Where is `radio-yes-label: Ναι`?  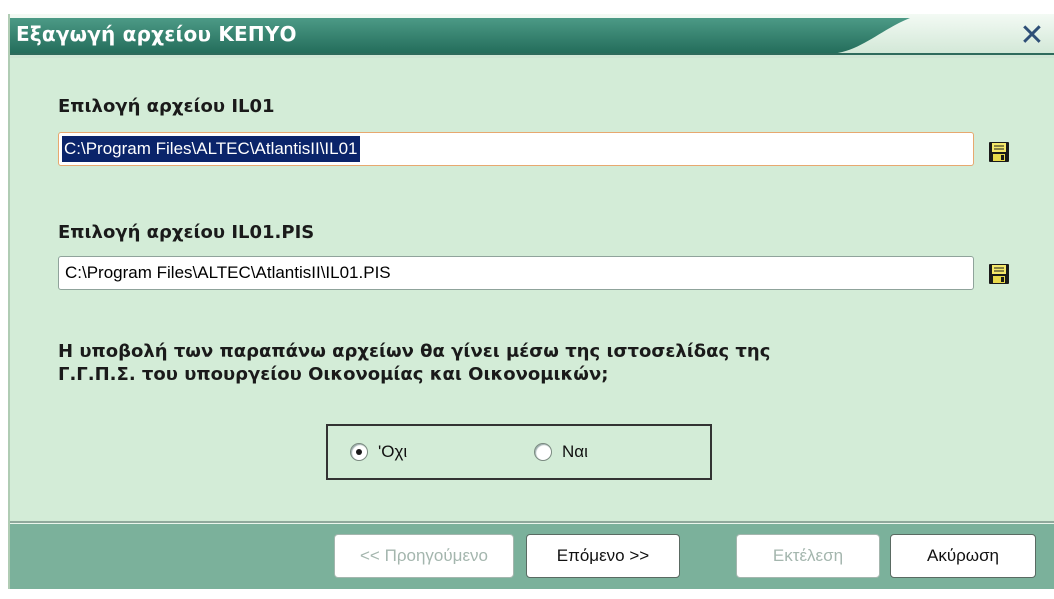
radio-yes-label: Ναι is located at coordinates (575, 451).